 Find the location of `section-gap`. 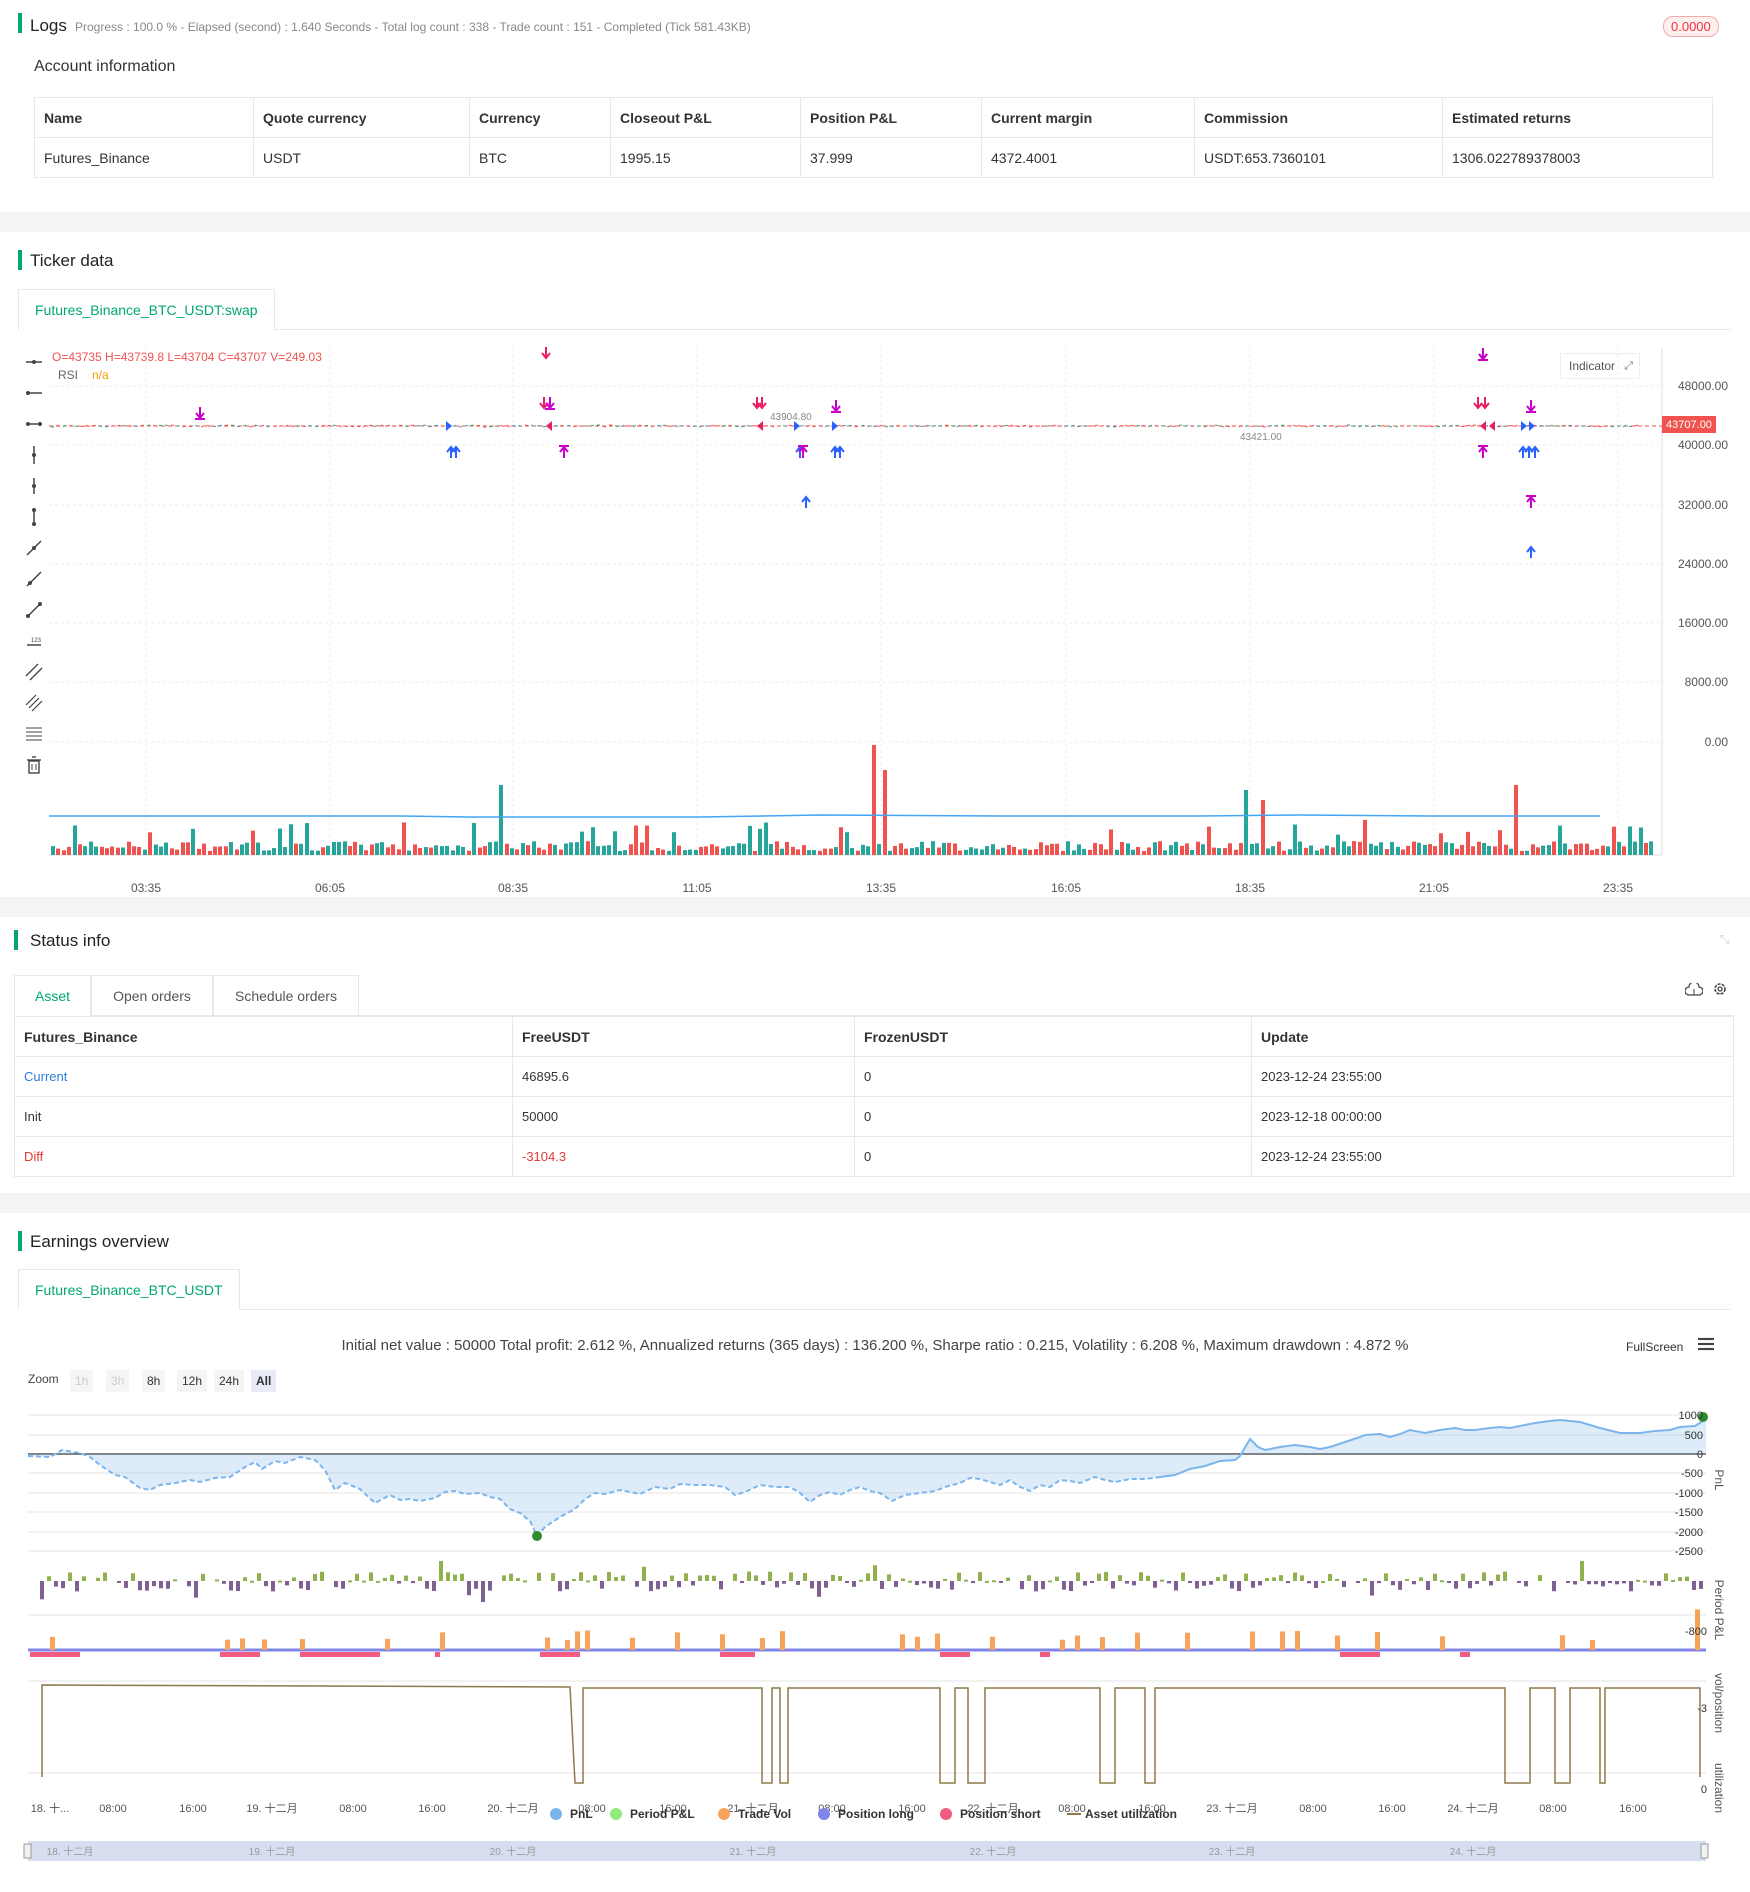

section-gap is located at coordinates (875, 907).